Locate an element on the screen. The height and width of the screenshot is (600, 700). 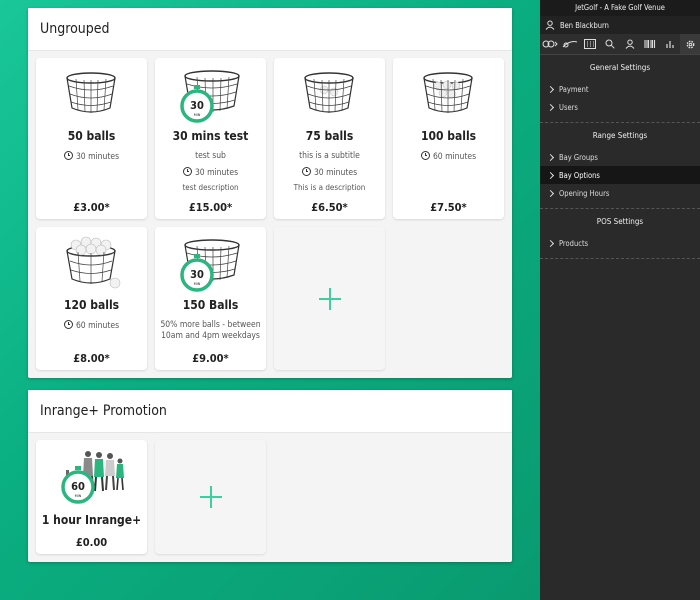
card-price: £8.00* is located at coordinates (91, 358).